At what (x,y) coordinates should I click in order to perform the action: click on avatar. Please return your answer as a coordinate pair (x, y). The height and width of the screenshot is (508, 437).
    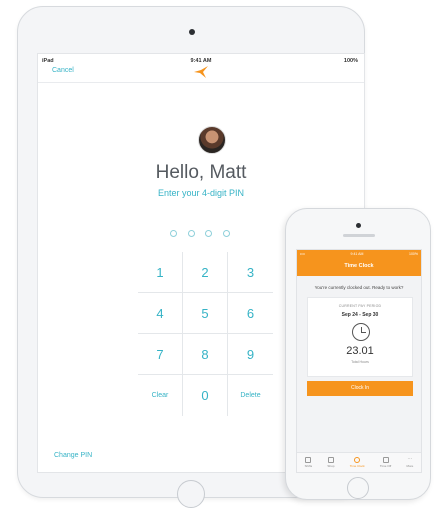
    Looking at the image, I should click on (212, 140).